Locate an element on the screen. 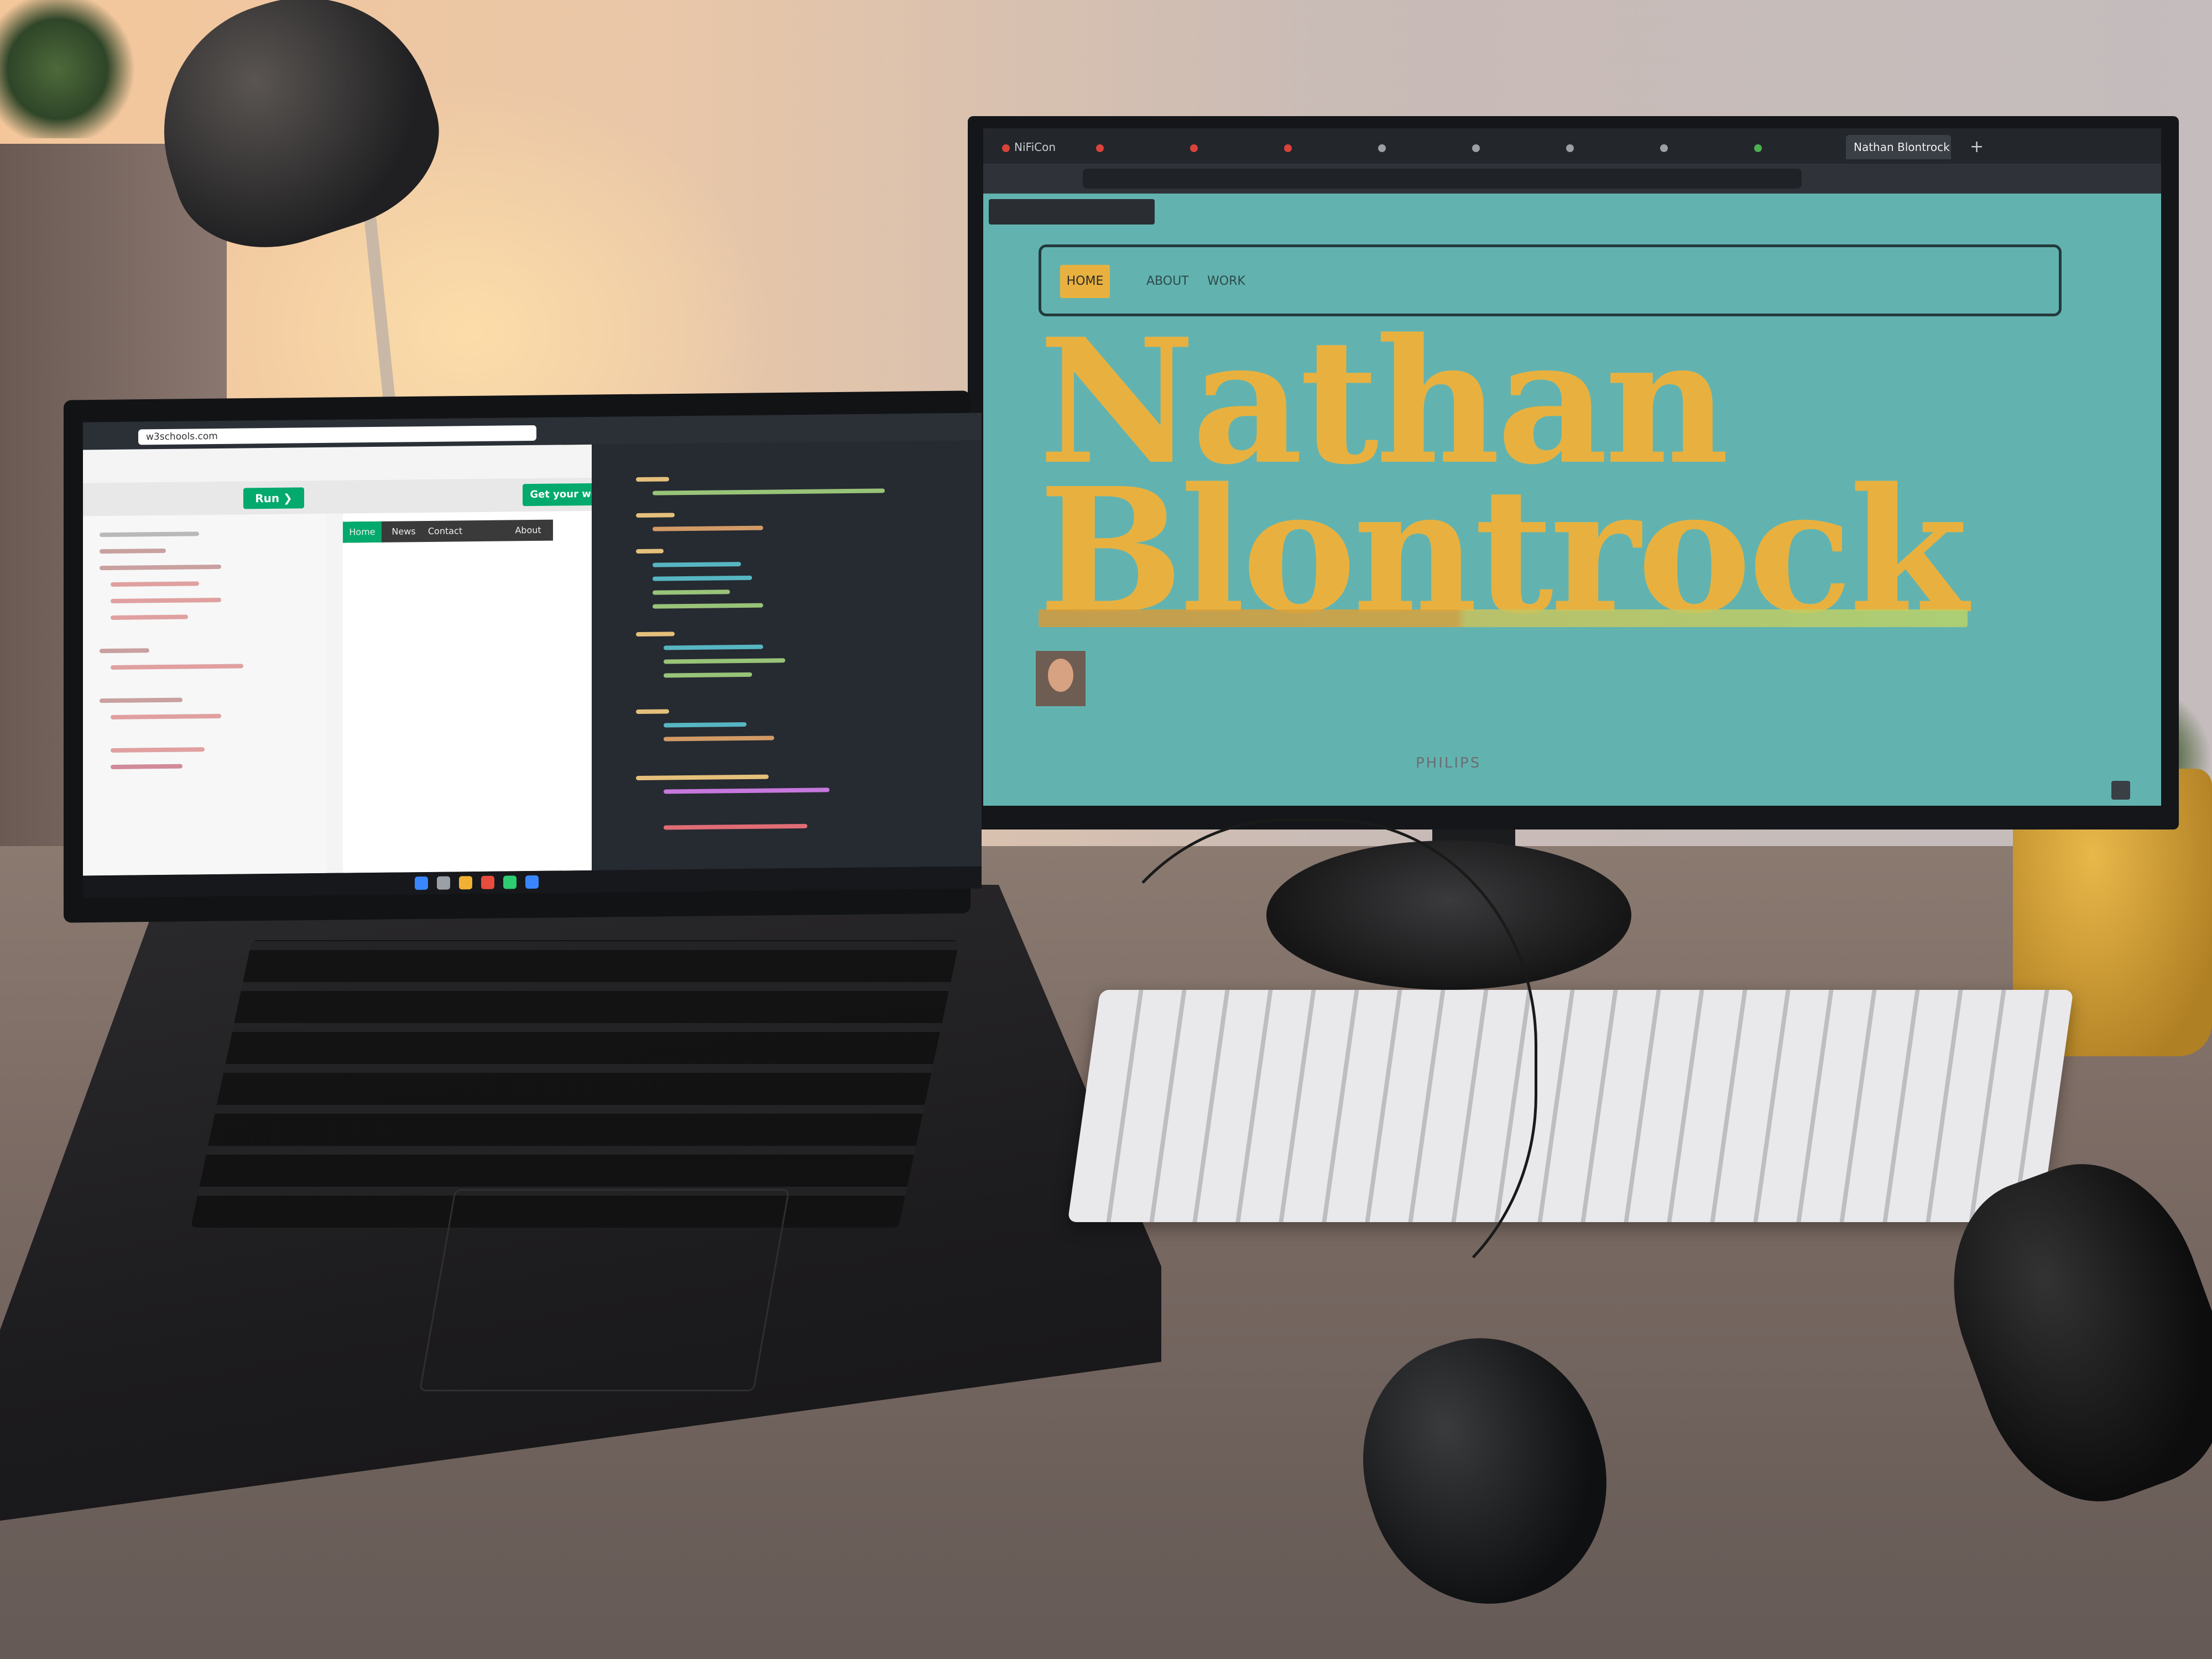  browser-tab: NiFiCon is located at coordinates (1039, 147).